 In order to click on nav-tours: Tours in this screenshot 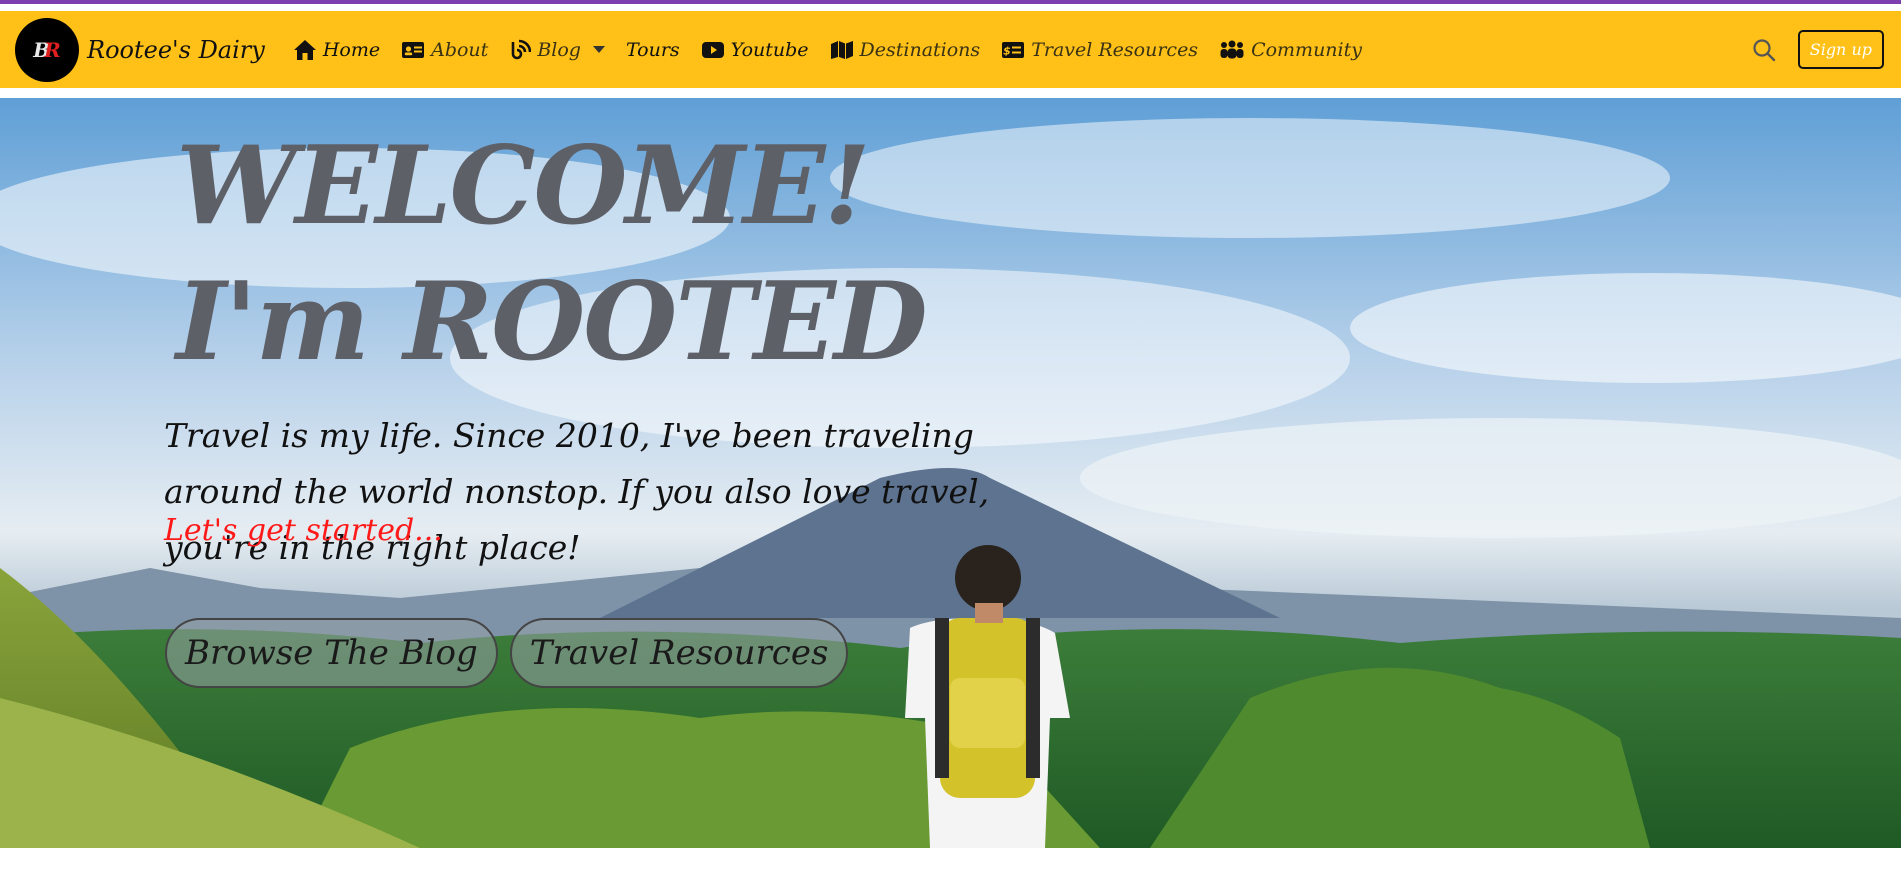, I will do `click(653, 50)`.